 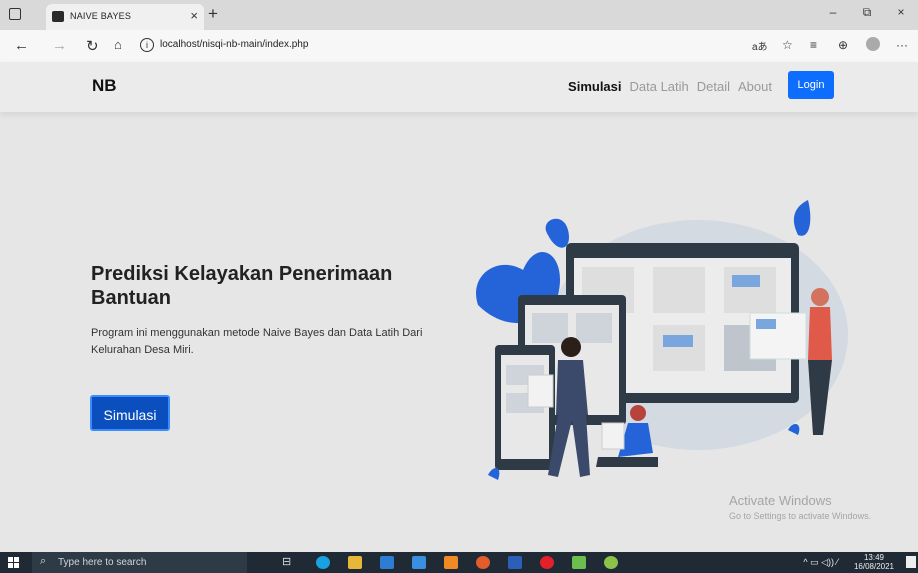 What do you see at coordinates (515, 562) in the screenshot?
I see `word-icon` at bounding box center [515, 562].